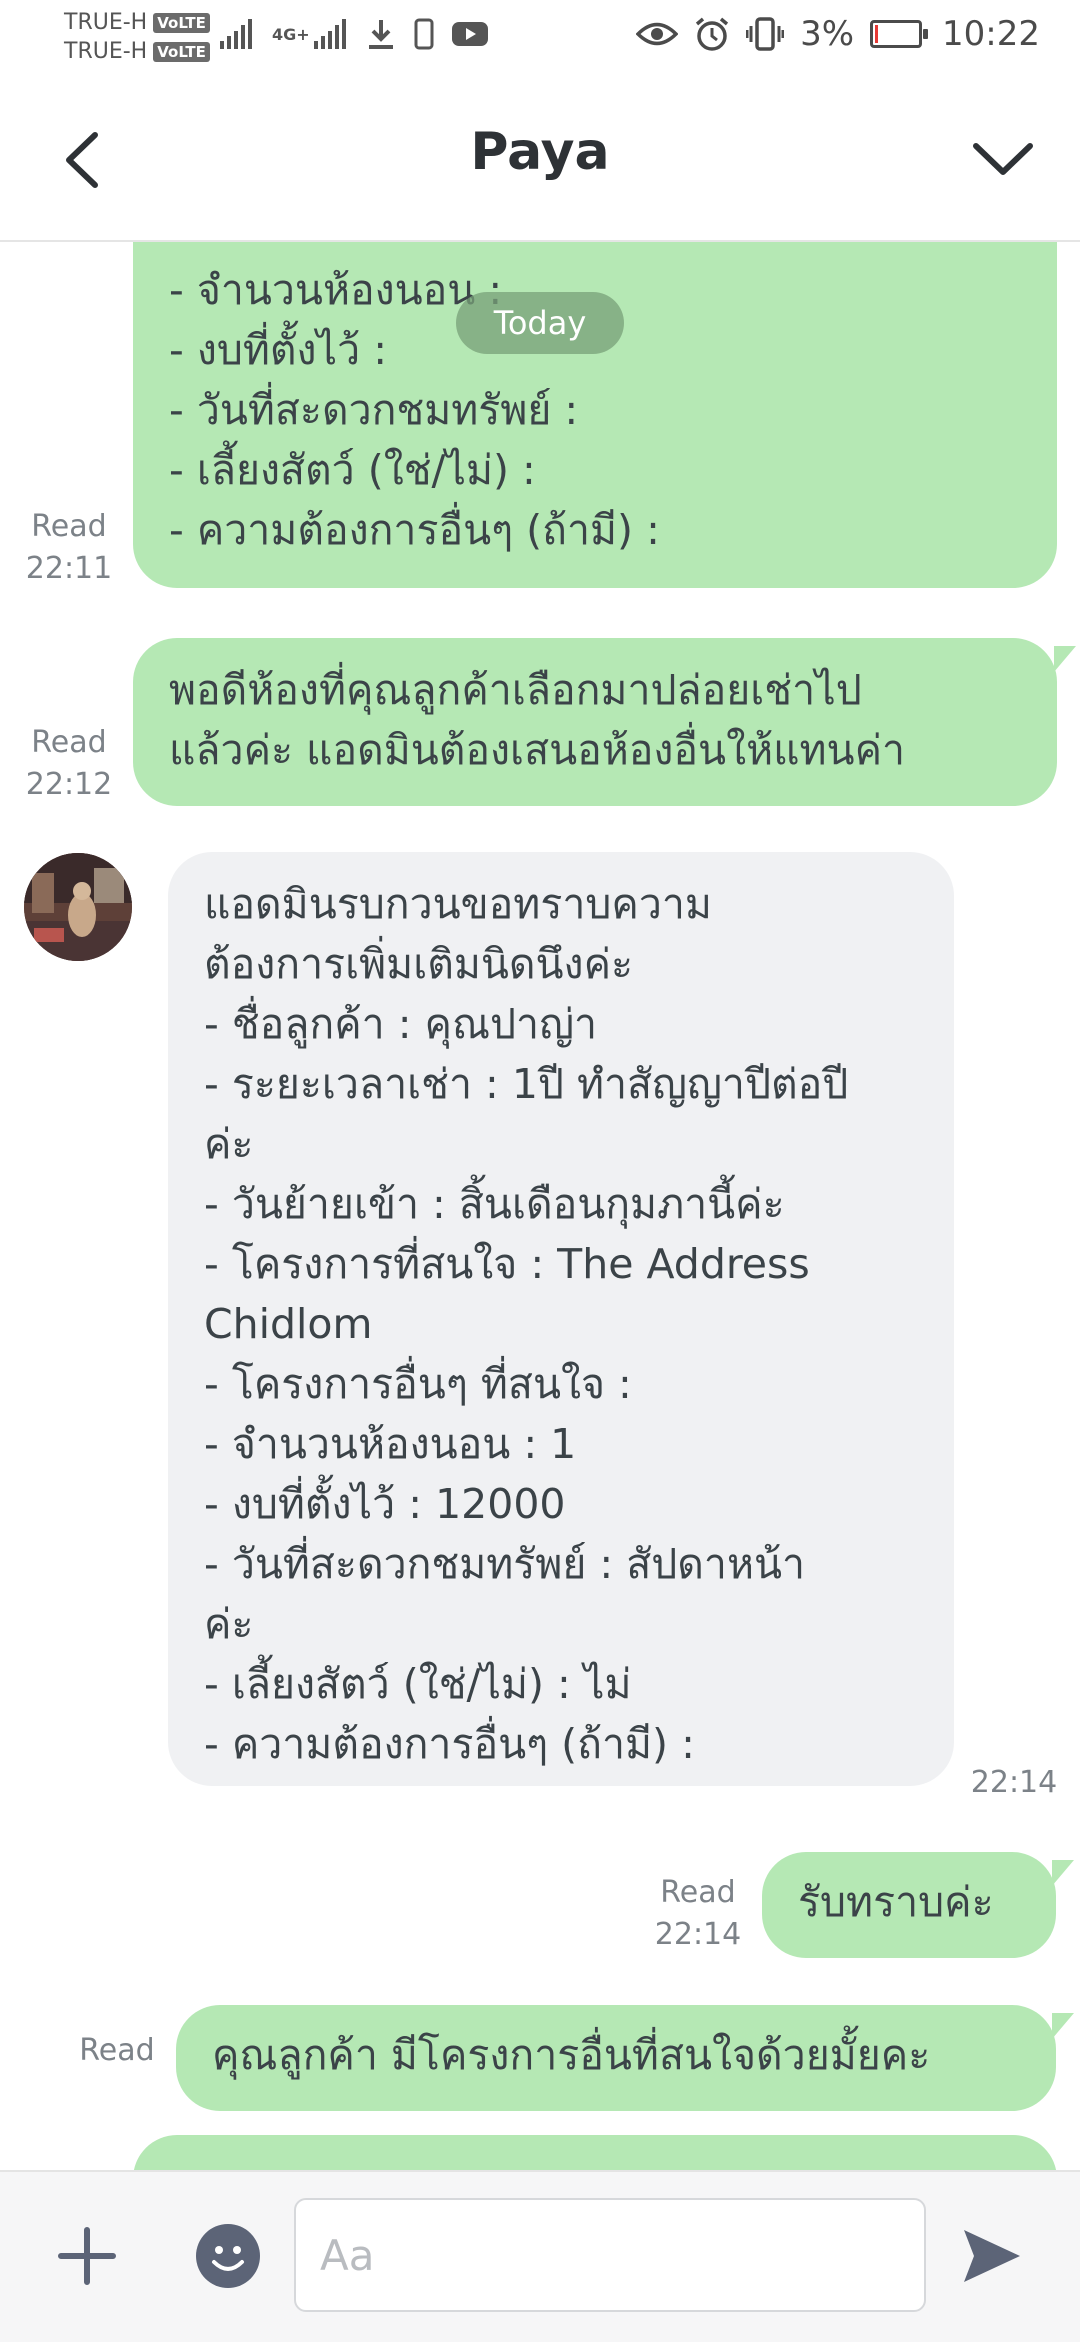 Image resolution: width=1080 pixels, height=2342 pixels. I want to click on outgoing-message, so click(595, 2152).